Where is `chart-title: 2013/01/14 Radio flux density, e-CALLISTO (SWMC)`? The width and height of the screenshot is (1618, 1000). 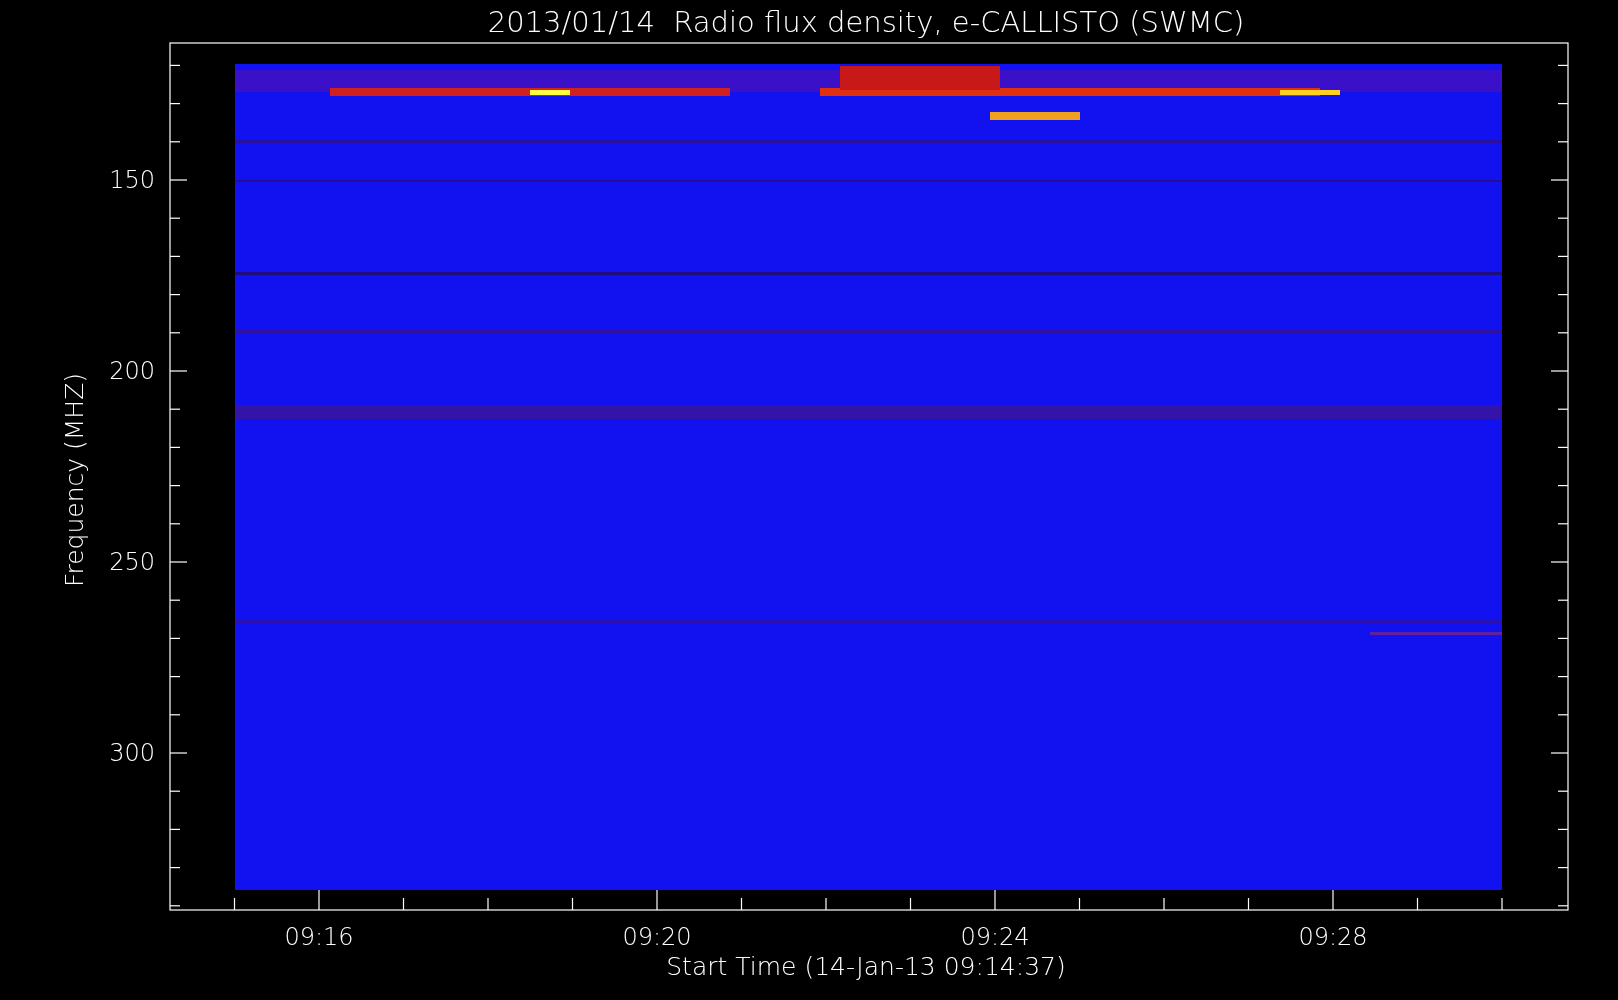
chart-title: 2013/01/14 Radio flux density, e-CALLISTO (SWMC) is located at coordinates (866, 22).